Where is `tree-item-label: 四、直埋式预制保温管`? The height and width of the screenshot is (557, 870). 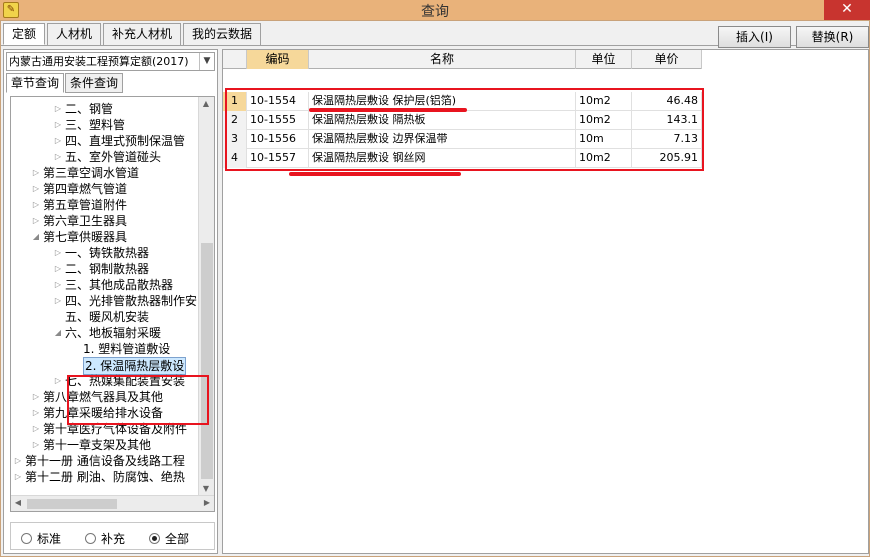 tree-item-label: 四、直埋式预制保温管 is located at coordinates (125, 141).